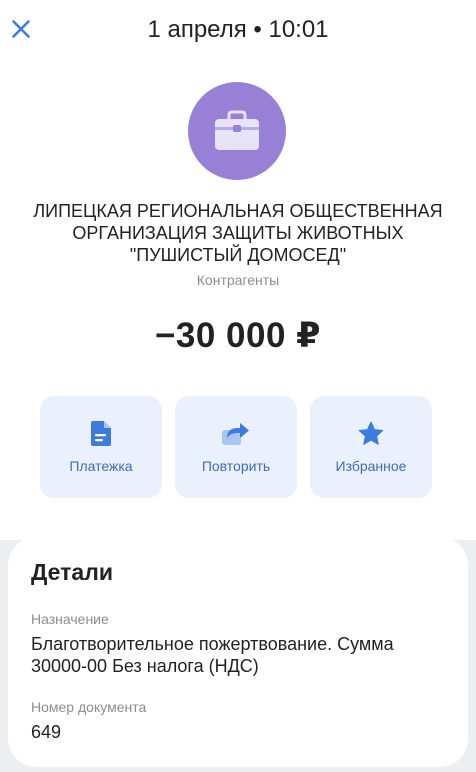 This screenshot has height=772, width=476. Describe the element at coordinates (371, 466) in the screenshot. I see `favorite-label: Избранное` at that location.